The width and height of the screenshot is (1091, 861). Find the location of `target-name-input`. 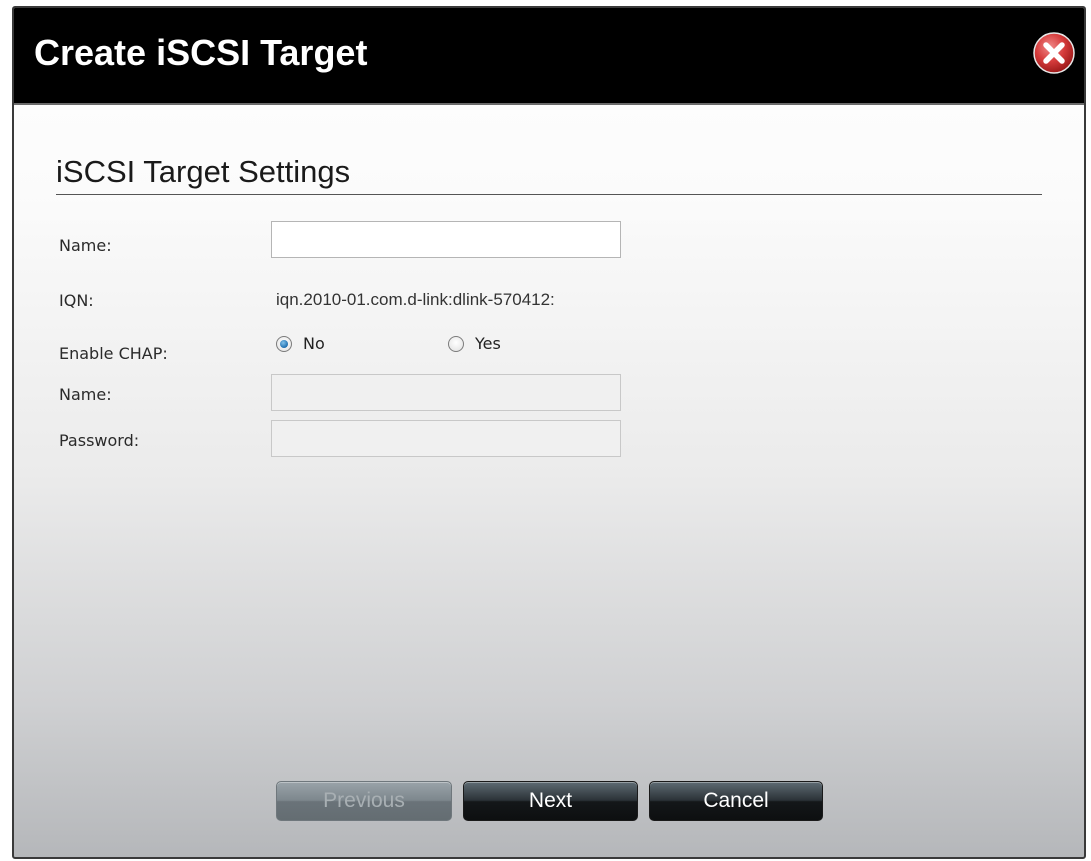

target-name-input is located at coordinates (446, 239).